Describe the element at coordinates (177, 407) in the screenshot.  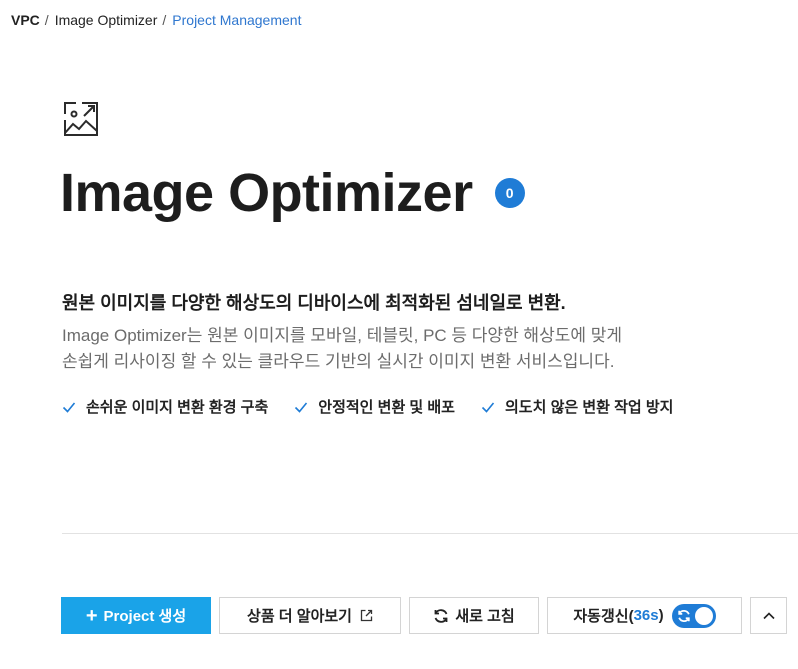
I see `feature-label: 손쉬운 이미지 변환 환경 구축` at that location.